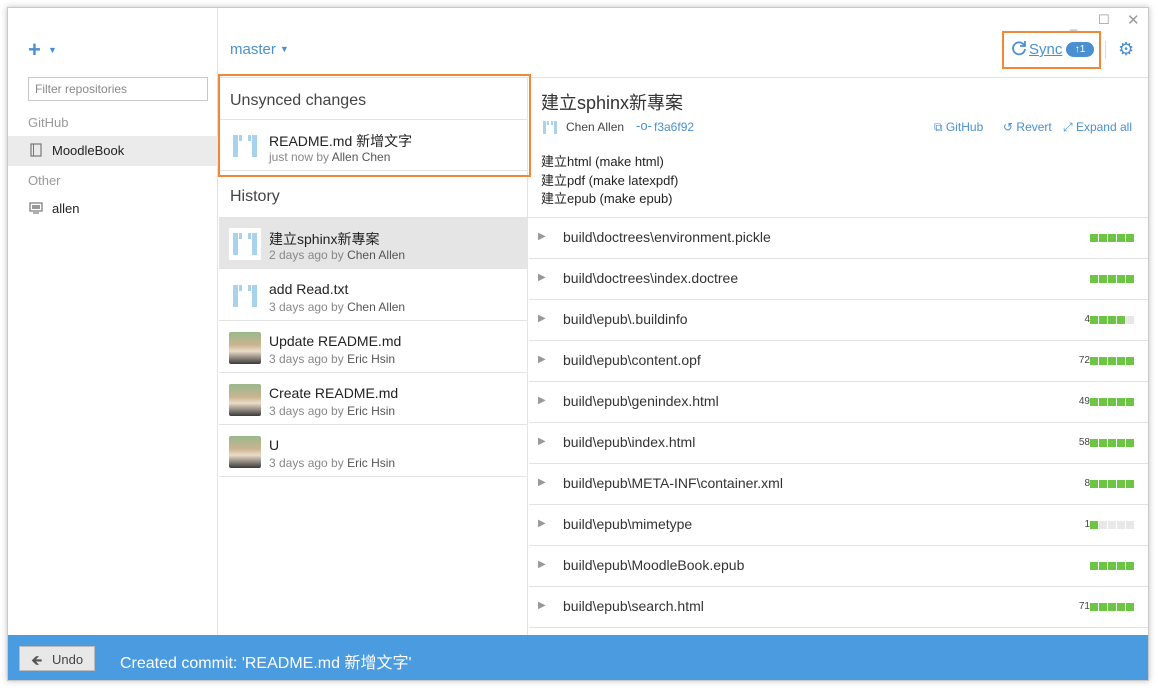 The height and width of the screenshot is (693, 1162). I want to click on commit-message-line: 建立html (make html), so click(602, 161).